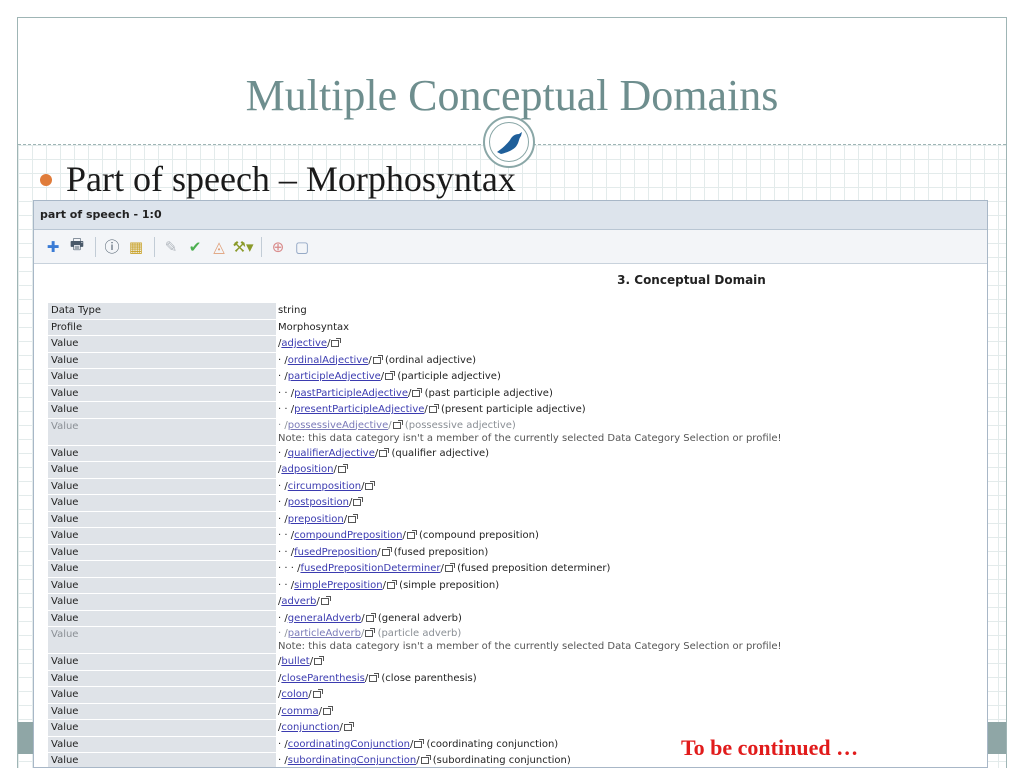  I want to click on tools-dropdown-icon: ⚒▾, so click(243, 247).